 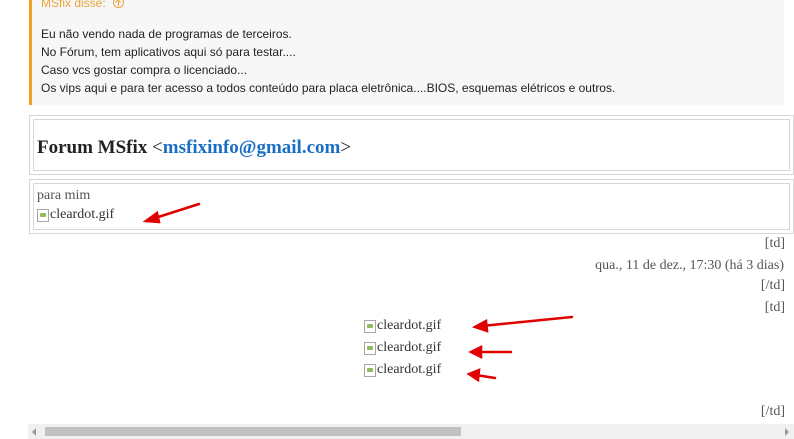 What do you see at coordinates (787, 432) in the screenshot?
I see `scroll-right-arrow-icon` at bounding box center [787, 432].